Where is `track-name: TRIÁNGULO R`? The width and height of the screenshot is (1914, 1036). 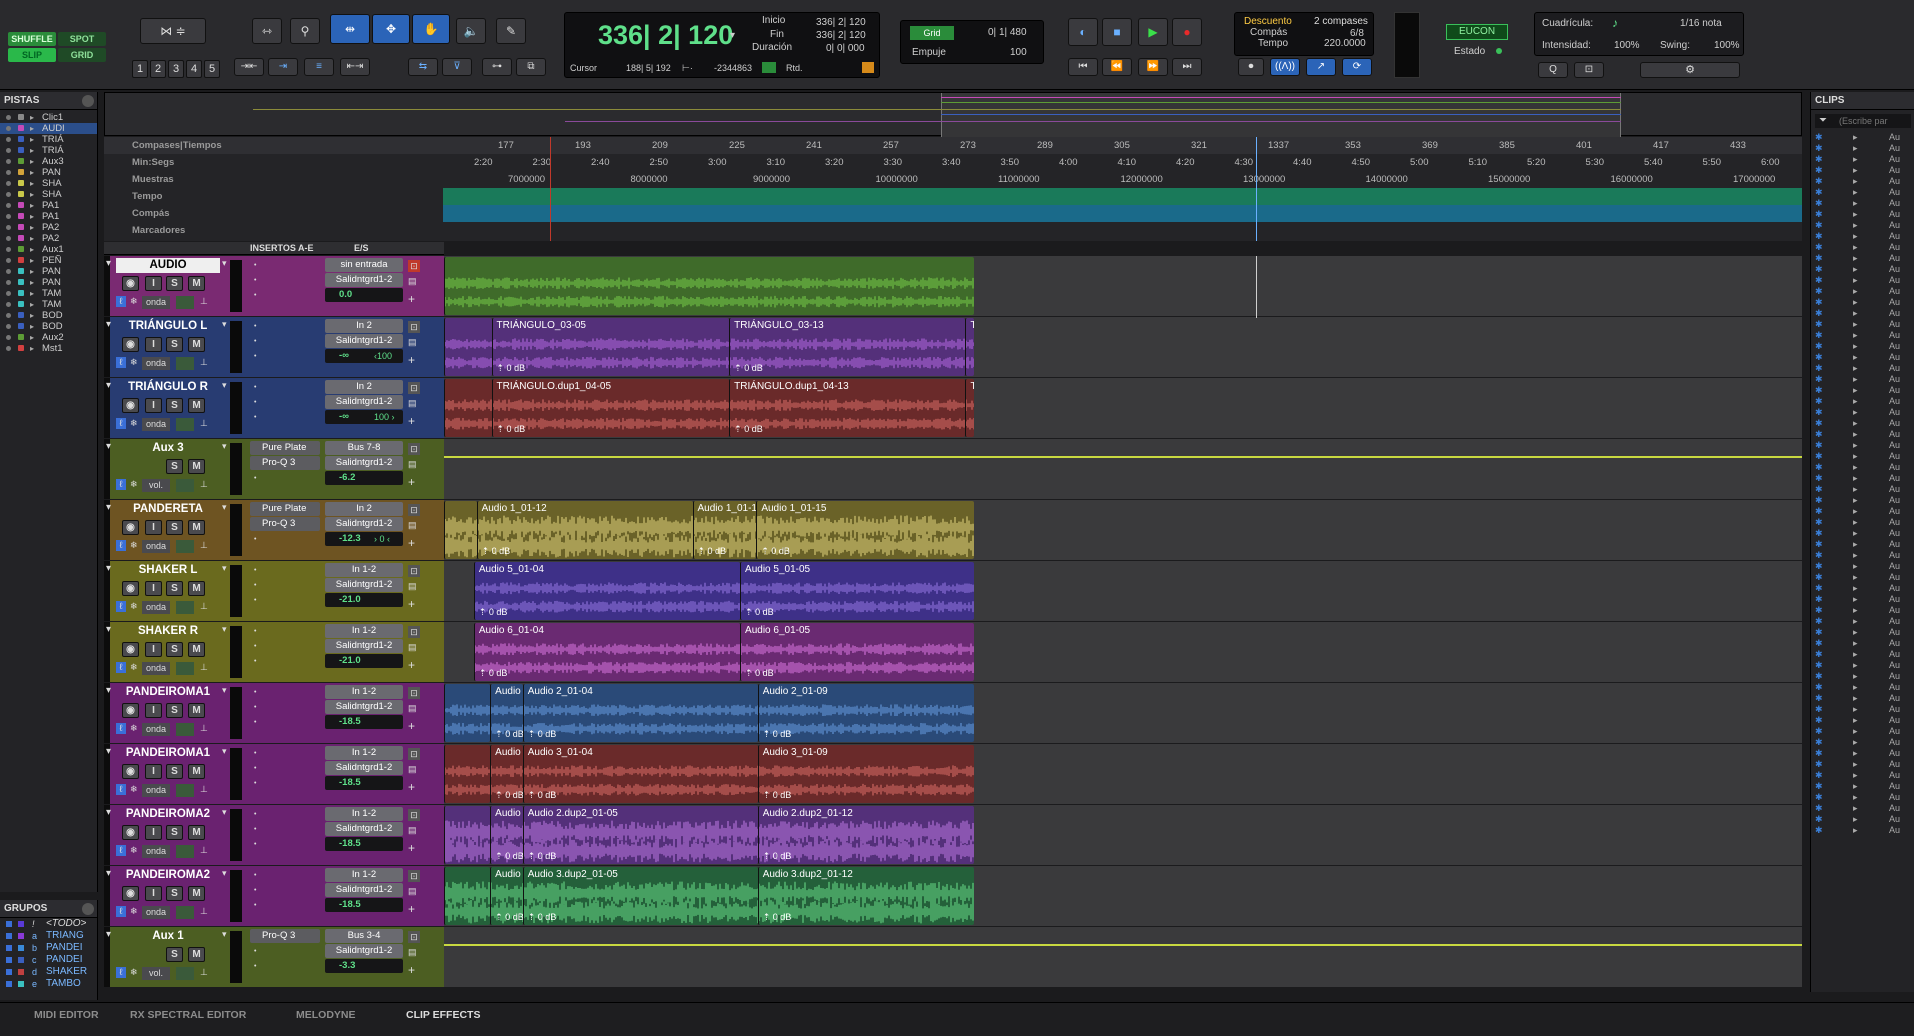
track-name: TRIÁNGULO R is located at coordinates (168, 387).